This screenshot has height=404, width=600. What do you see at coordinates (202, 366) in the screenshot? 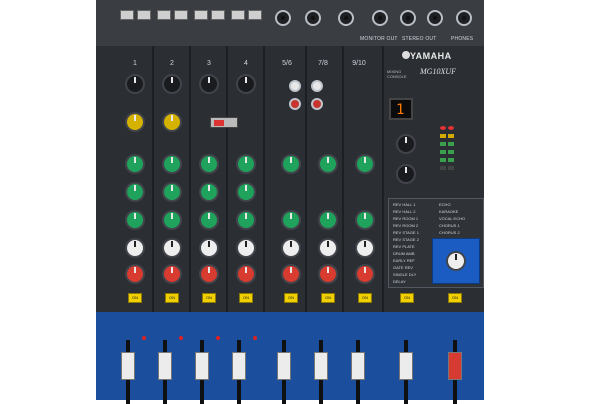
I see `ch3-fader` at bounding box center [202, 366].